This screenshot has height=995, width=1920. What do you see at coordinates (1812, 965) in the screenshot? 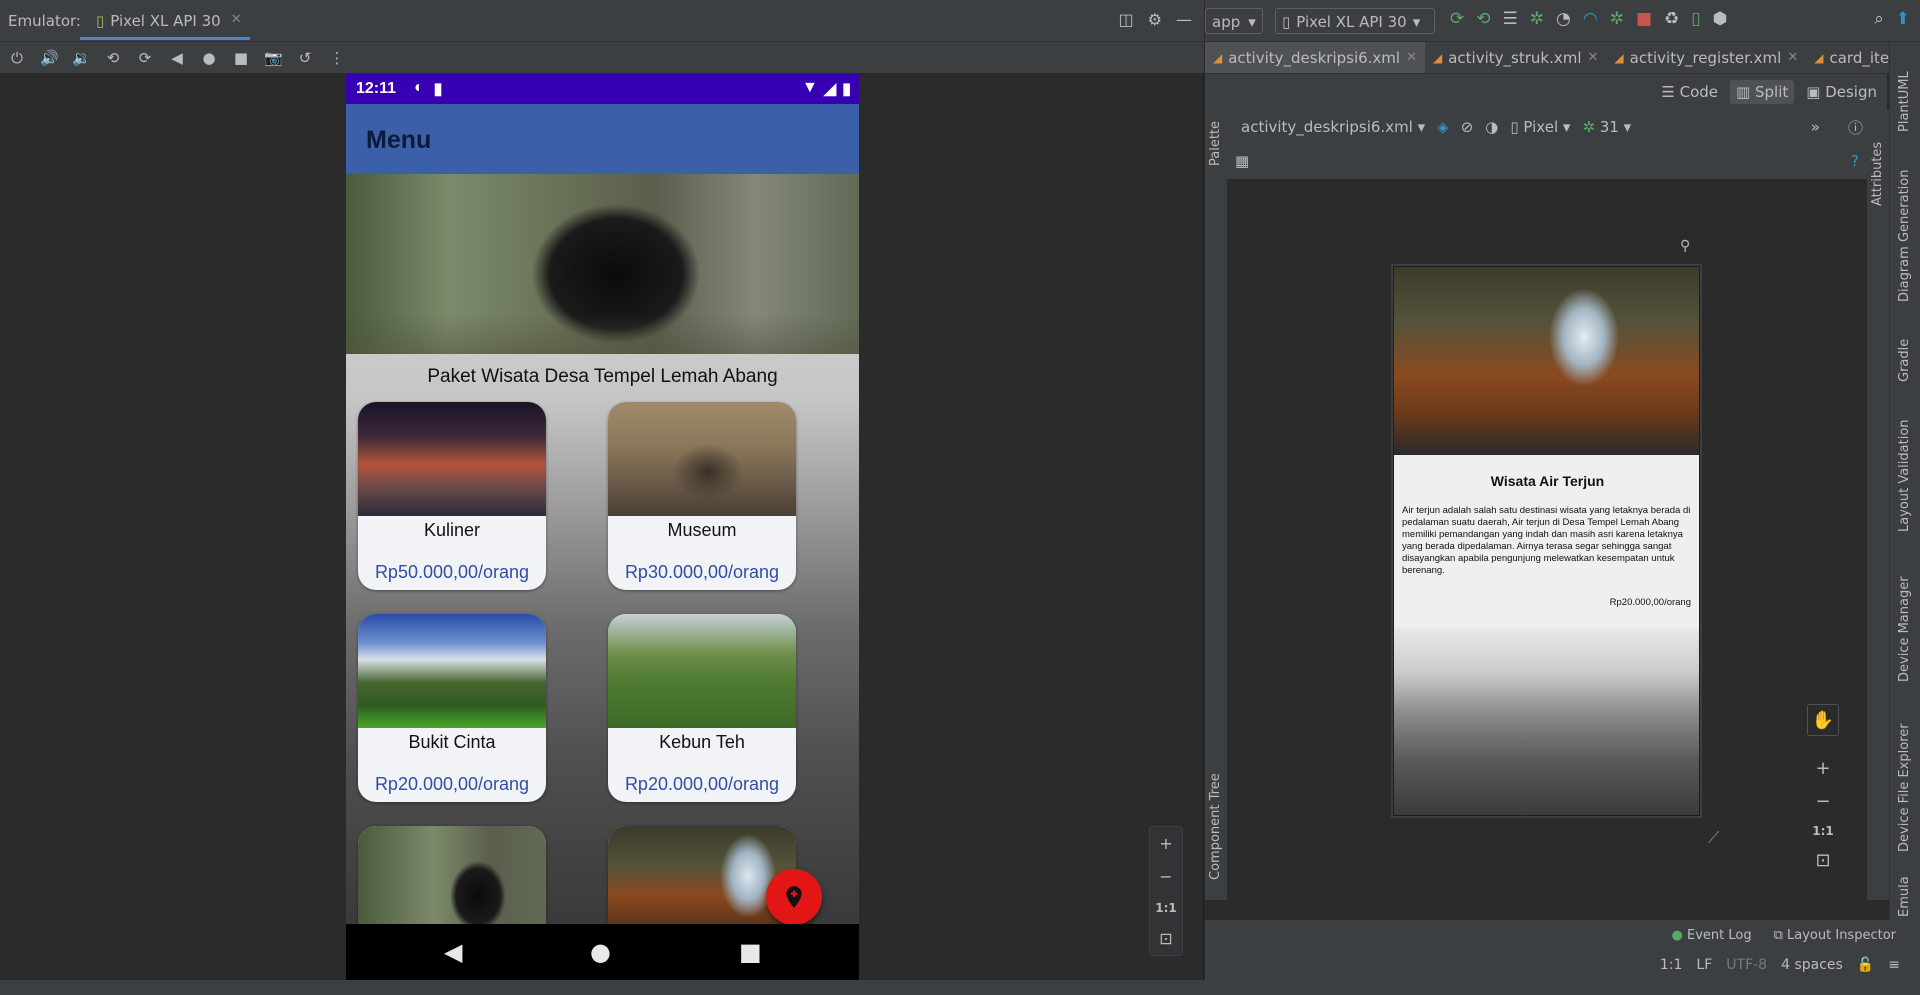
I see `indent-setting: 4 spaces` at bounding box center [1812, 965].